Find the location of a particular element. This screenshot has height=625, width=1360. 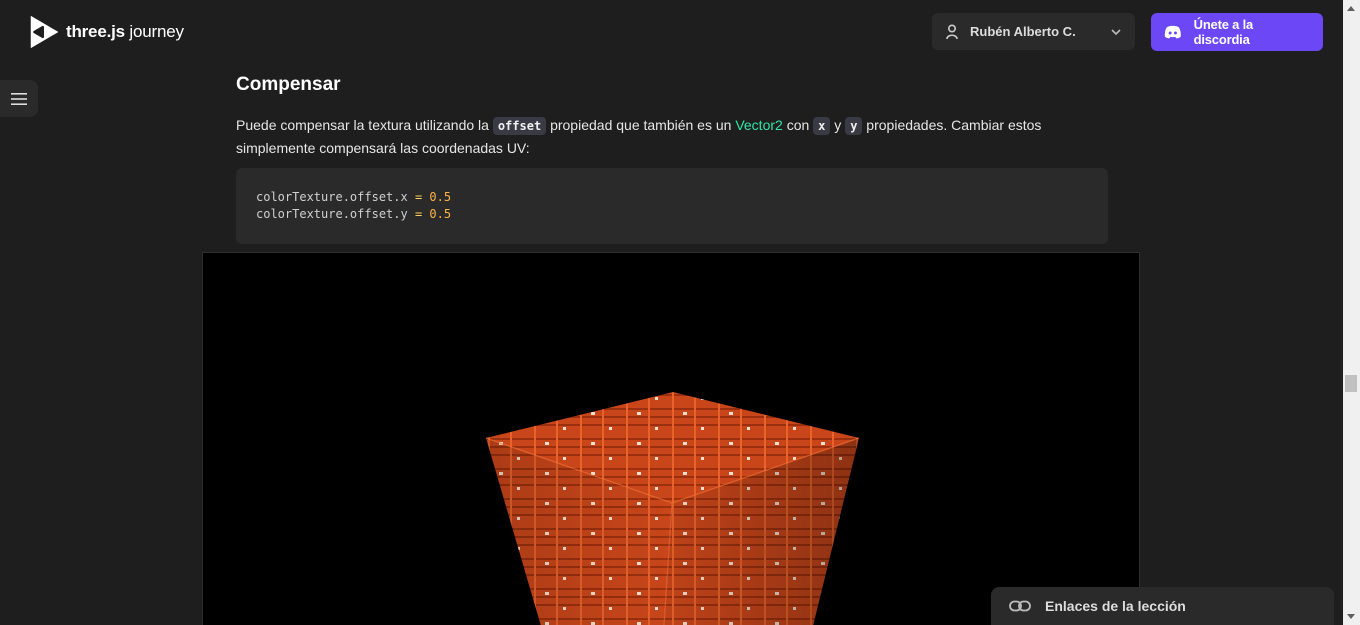

textured-cube is located at coordinates (672, 508).